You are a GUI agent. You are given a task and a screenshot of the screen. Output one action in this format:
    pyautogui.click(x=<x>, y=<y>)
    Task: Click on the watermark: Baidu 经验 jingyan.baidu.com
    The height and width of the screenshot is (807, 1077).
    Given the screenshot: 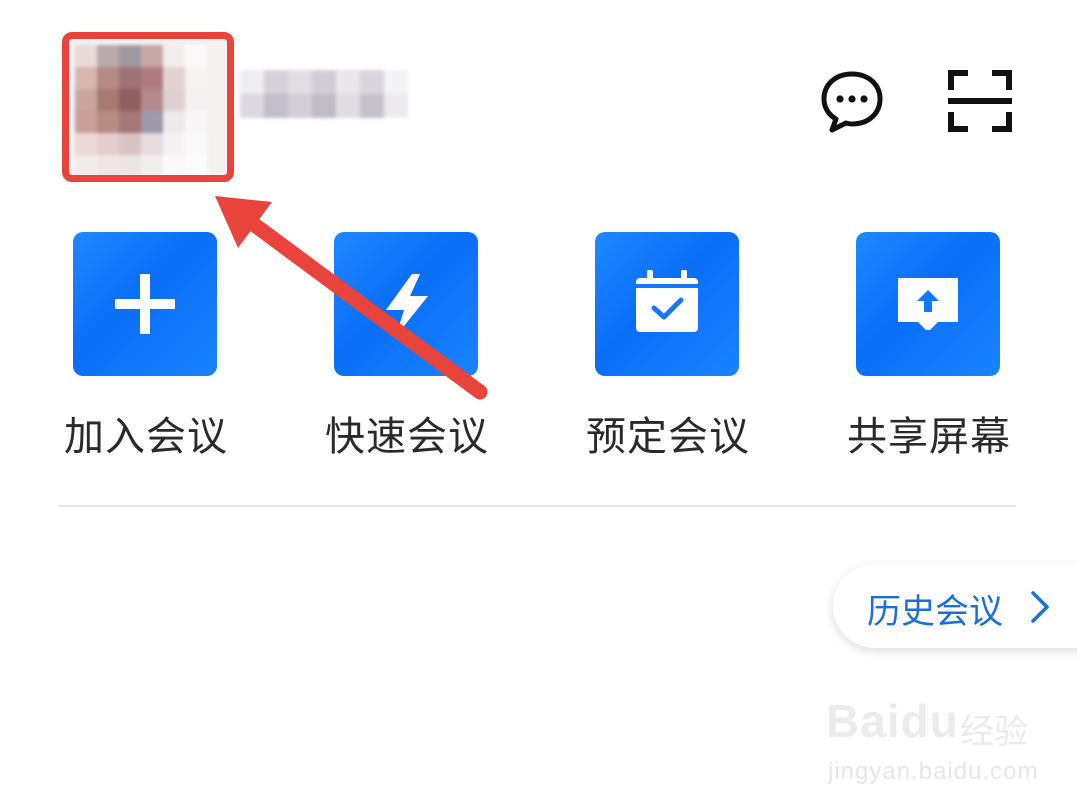 What is the action you would take?
    pyautogui.click(x=945, y=742)
    